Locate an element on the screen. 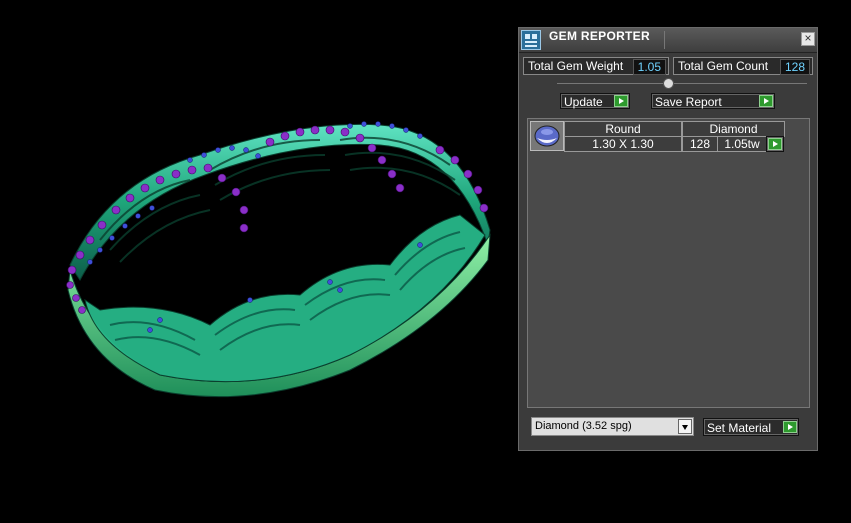  total-gem-count-value: 128 is located at coordinates (794, 67).